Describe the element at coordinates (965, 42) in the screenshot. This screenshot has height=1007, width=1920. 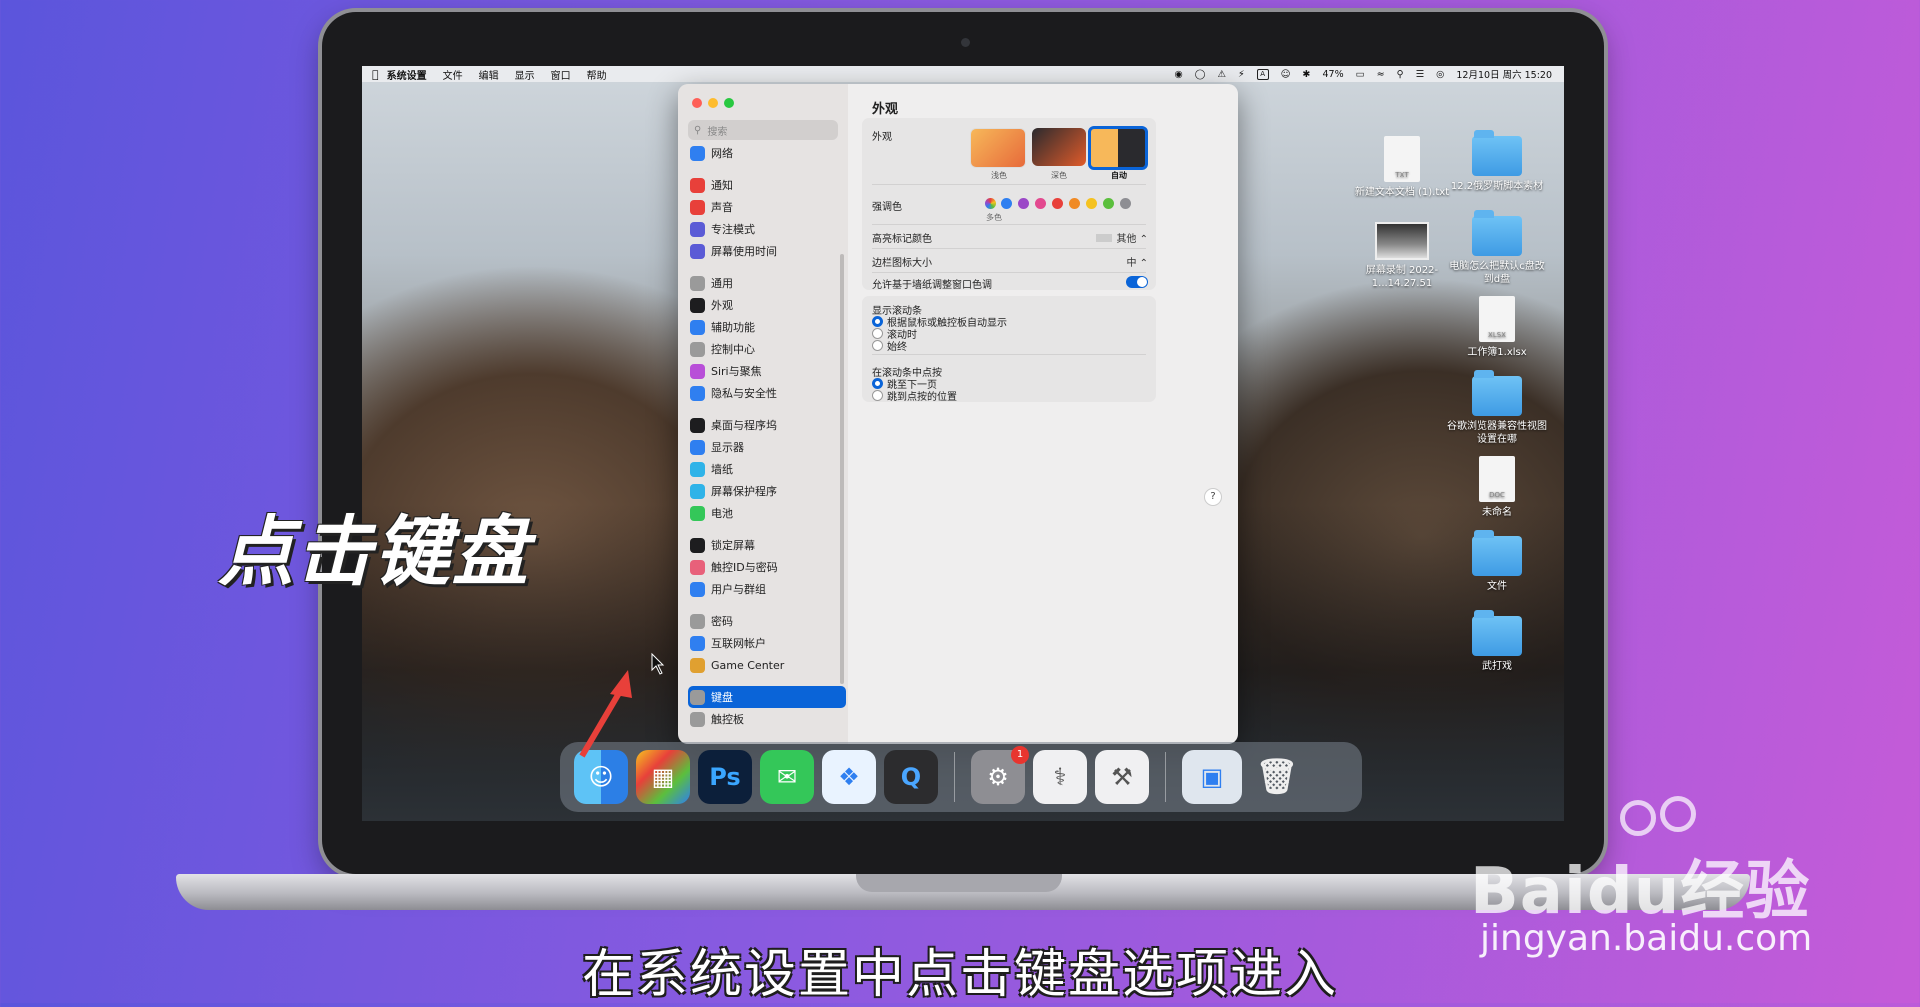
I see `camera` at that location.